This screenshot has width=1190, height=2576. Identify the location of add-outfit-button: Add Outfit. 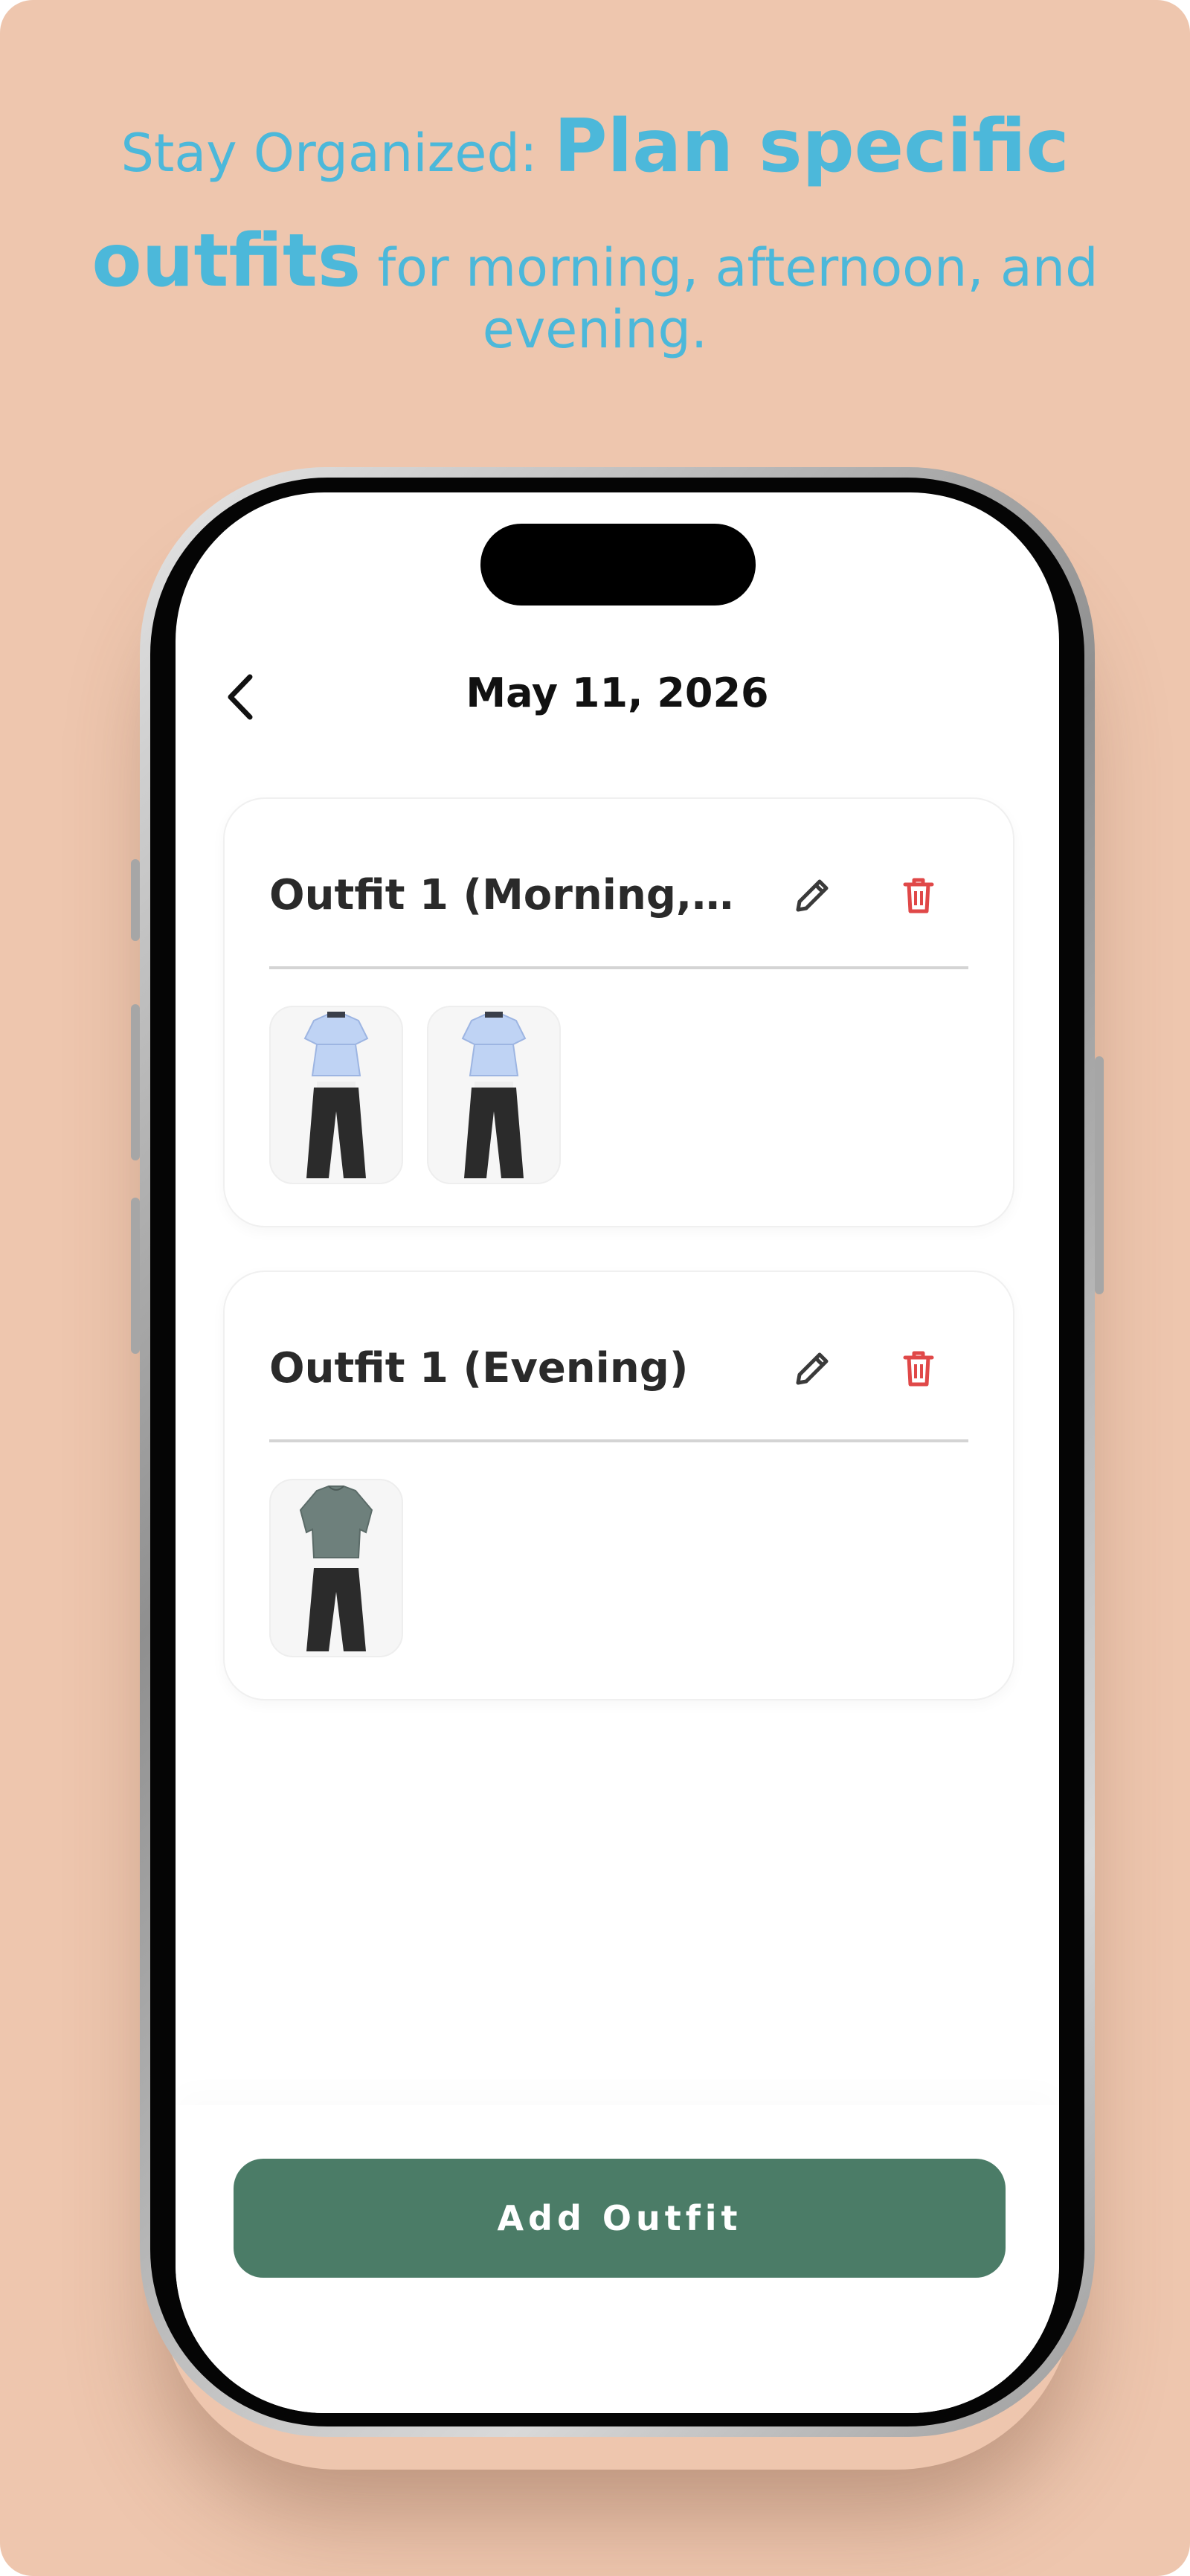
(620, 2218).